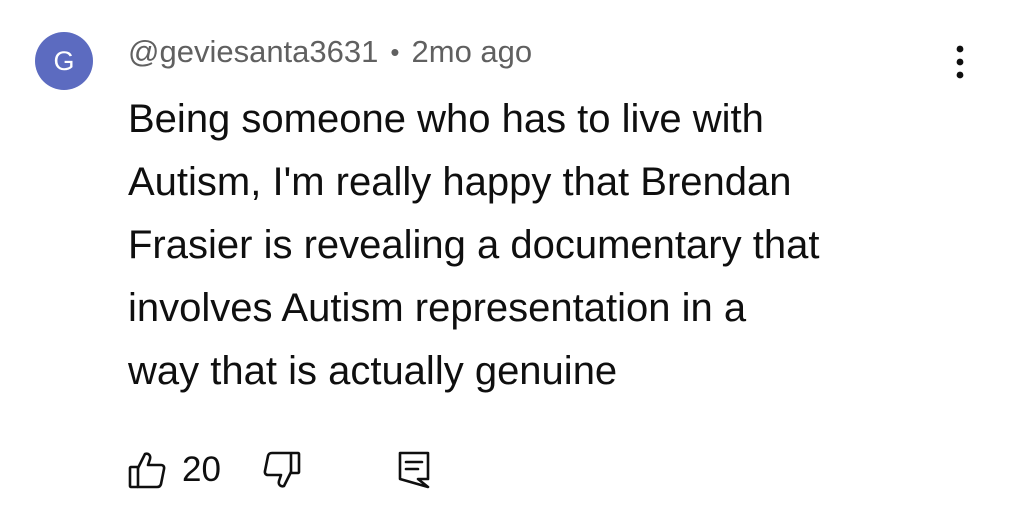  What do you see at coordinates (253, 52) in the screenshot?
I see `author-handle: @geviesanta3631` at bounding box center [253, 52].